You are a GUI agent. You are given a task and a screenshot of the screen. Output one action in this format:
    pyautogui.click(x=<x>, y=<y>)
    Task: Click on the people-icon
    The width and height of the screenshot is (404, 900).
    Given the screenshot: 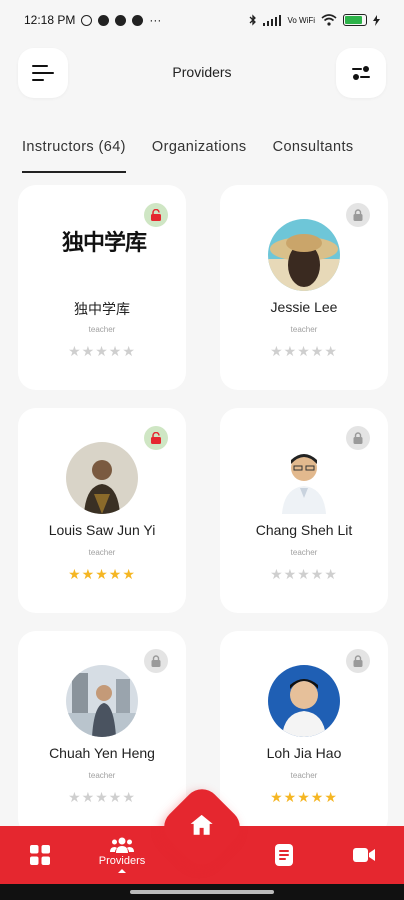 What is the action you would take?
    pyautogui.click(x=122, y=845)
    